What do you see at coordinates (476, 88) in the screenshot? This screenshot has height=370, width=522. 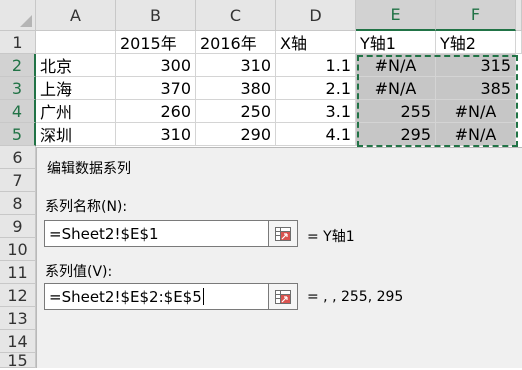 I see `cell-f3: 385` at bounding box center [476, 88].